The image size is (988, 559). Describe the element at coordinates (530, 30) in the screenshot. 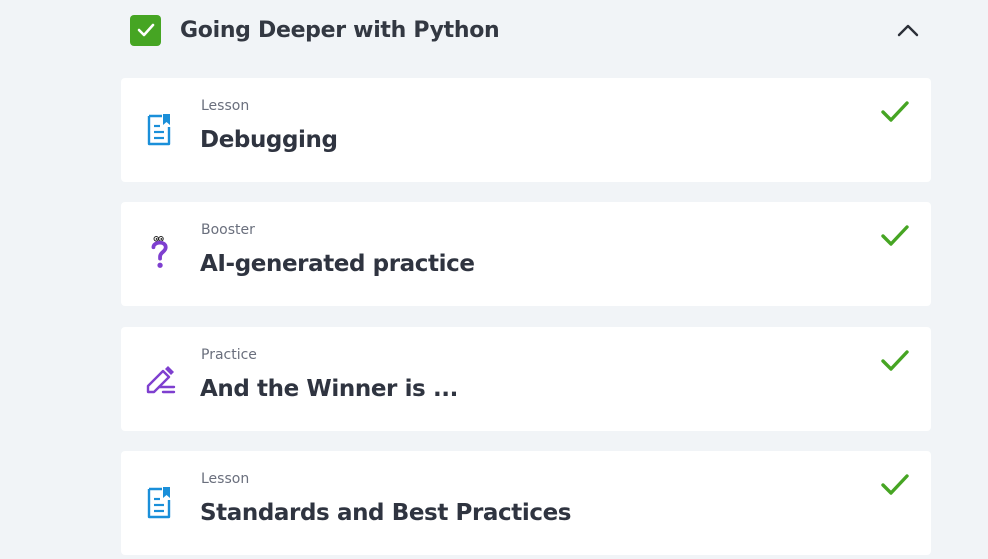

I see `section-header: Going Deeper with Python` at that location.